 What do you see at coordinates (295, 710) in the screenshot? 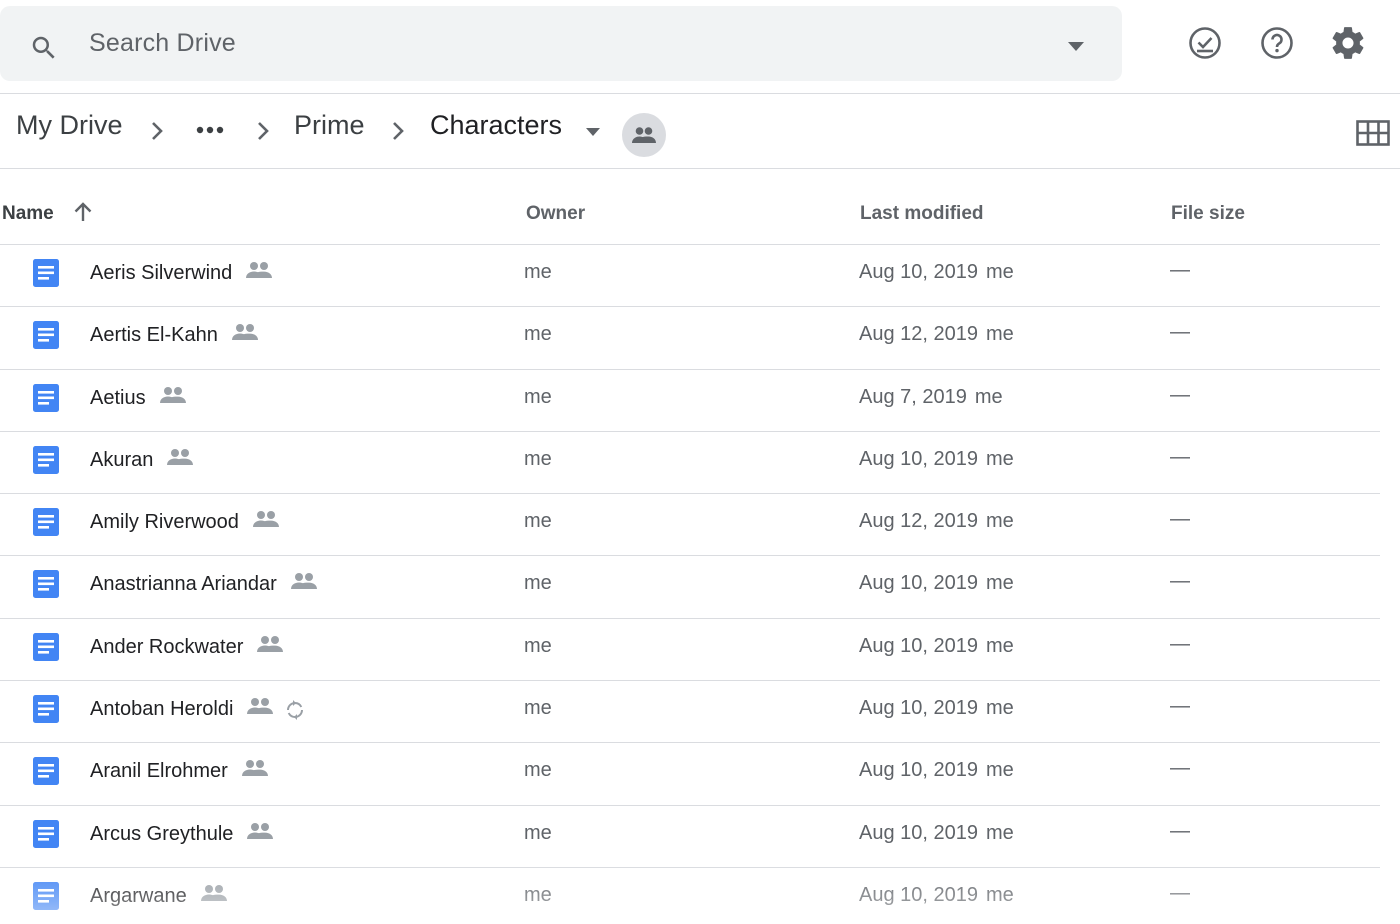
I see `sync-icon` at bounding box center [295, 710].